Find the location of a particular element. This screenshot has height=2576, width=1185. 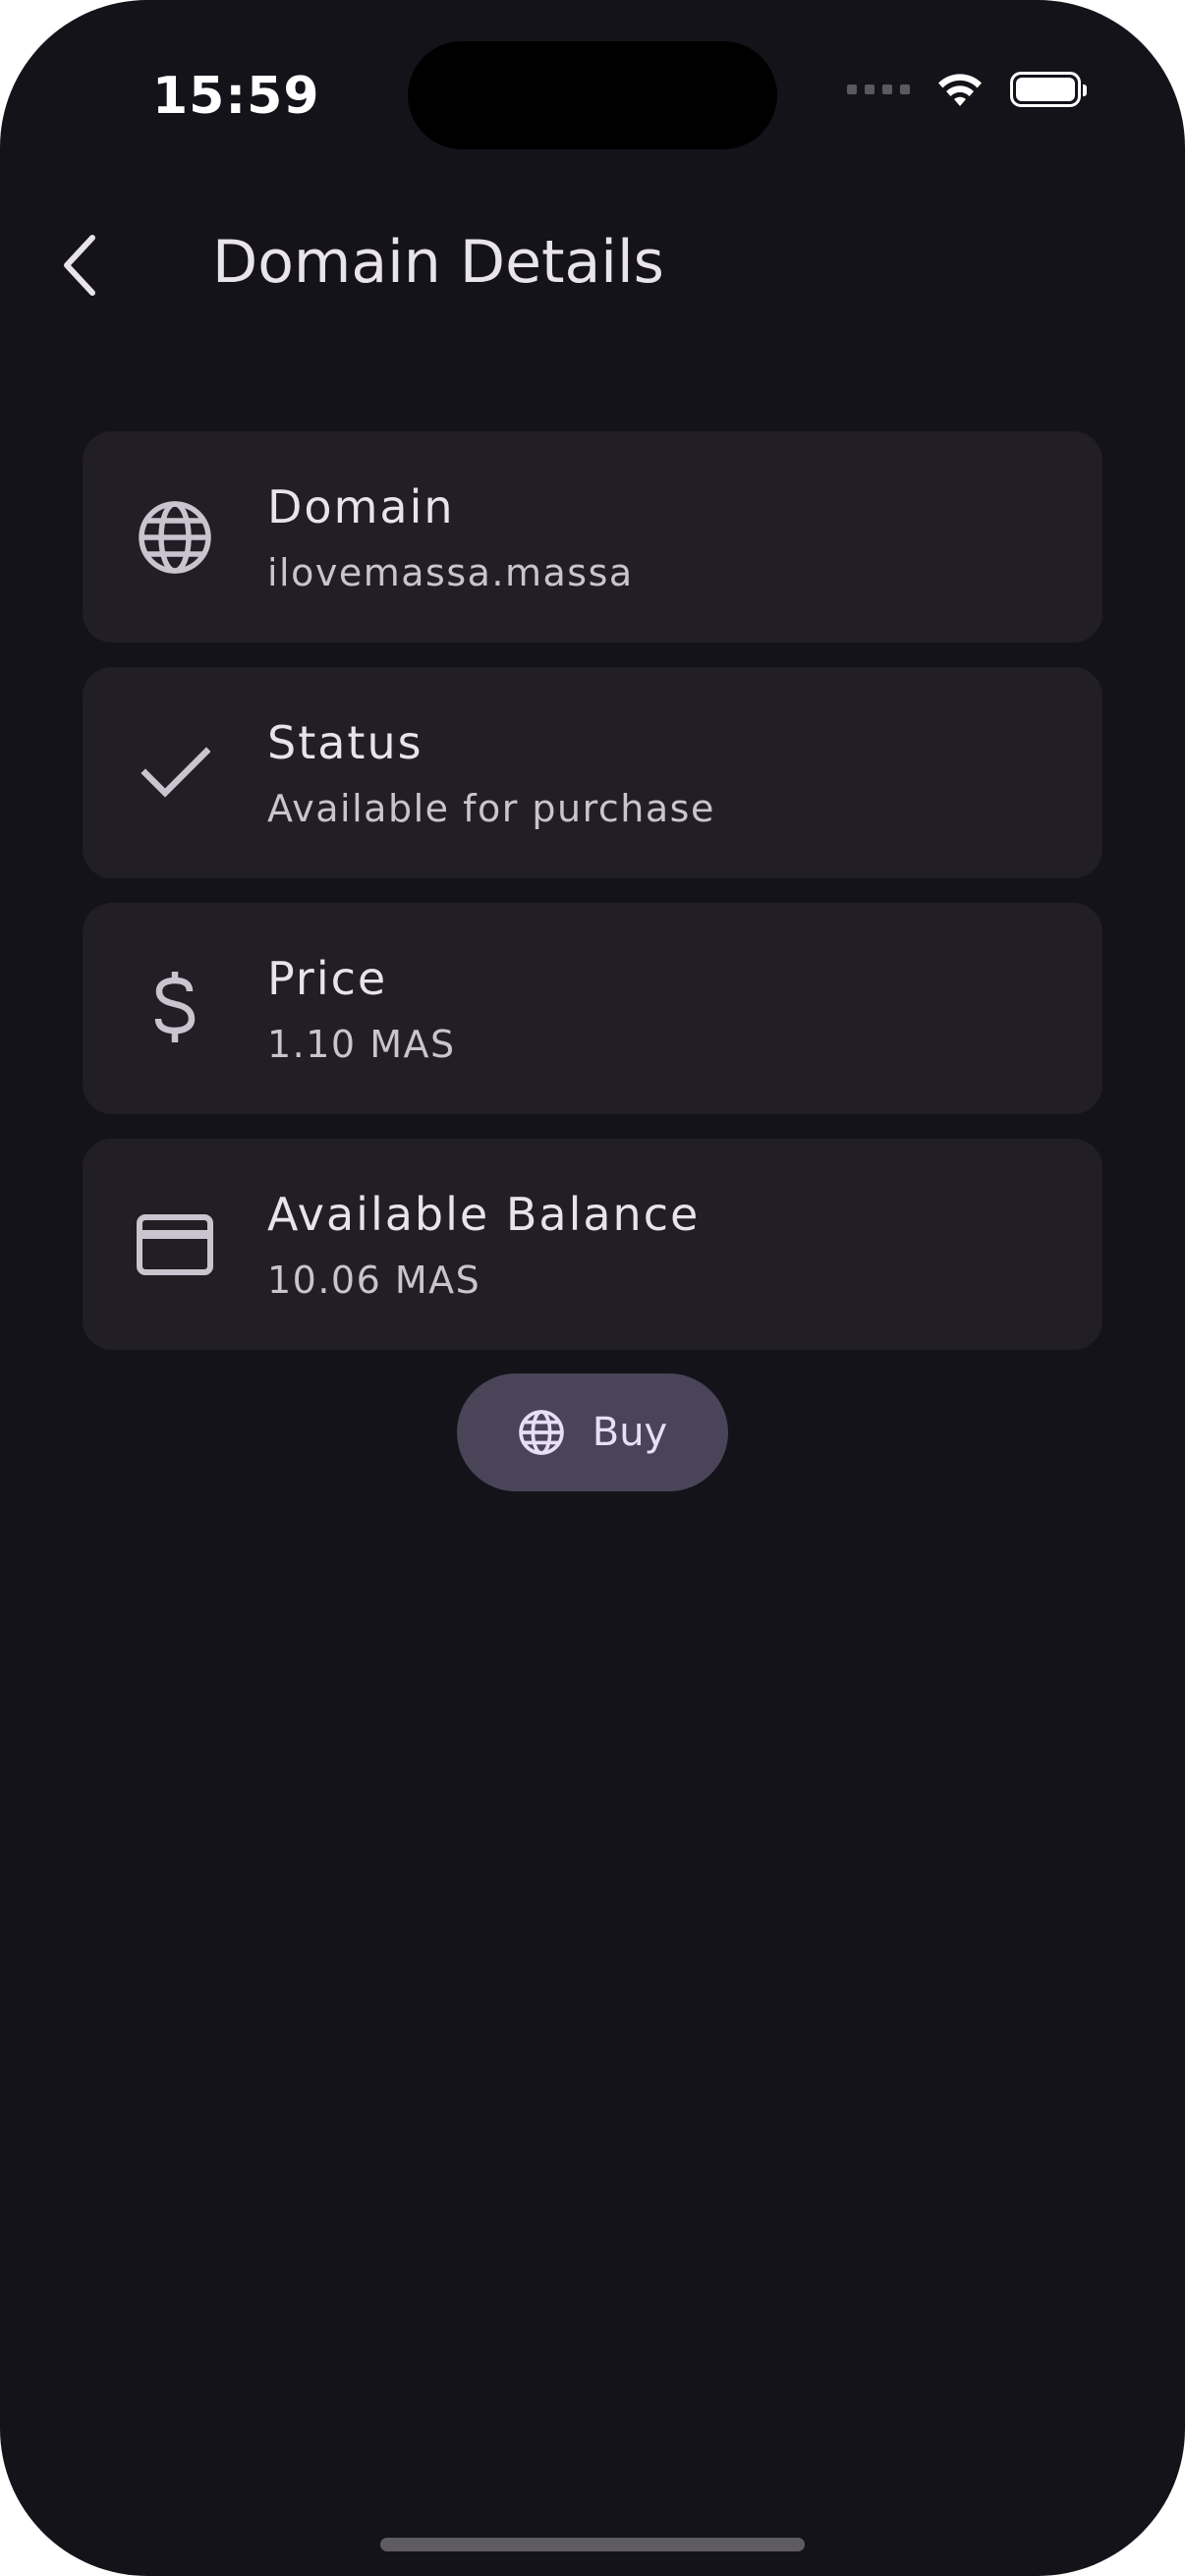

back-button is located at coordinates (81, 265).